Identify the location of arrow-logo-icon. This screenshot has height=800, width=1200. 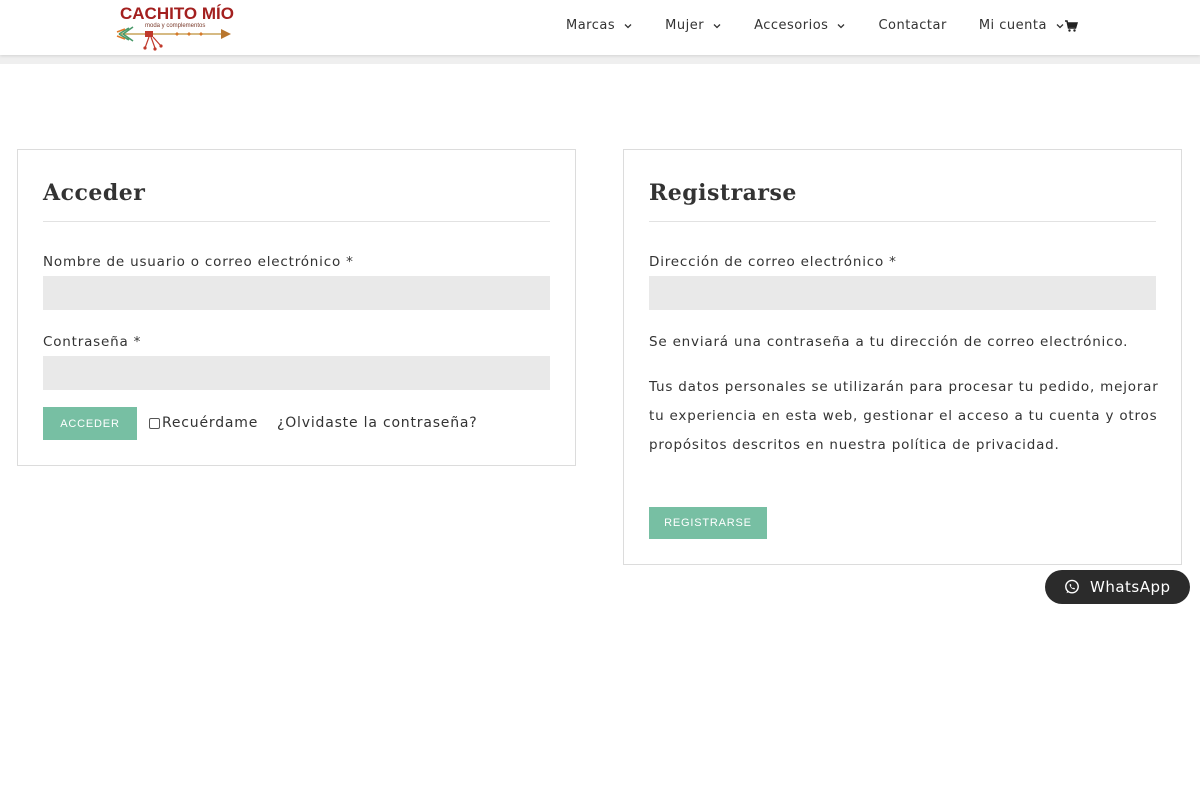
(173, 38).